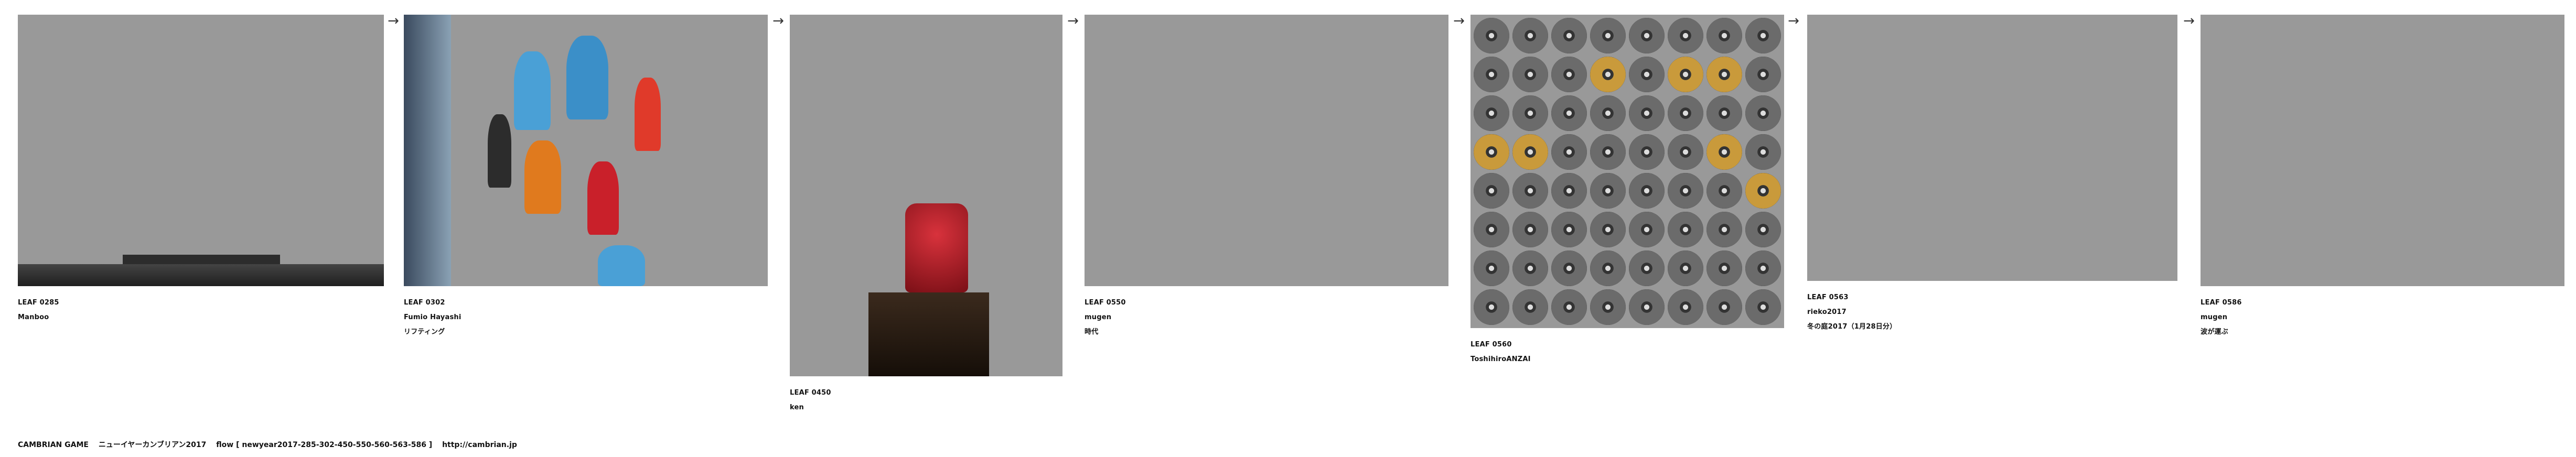 The height and width of the screenshot is (457, 2576). Describe the element at coordinates (201, 275) in the screenshot. I see `ground-strip` at that location.